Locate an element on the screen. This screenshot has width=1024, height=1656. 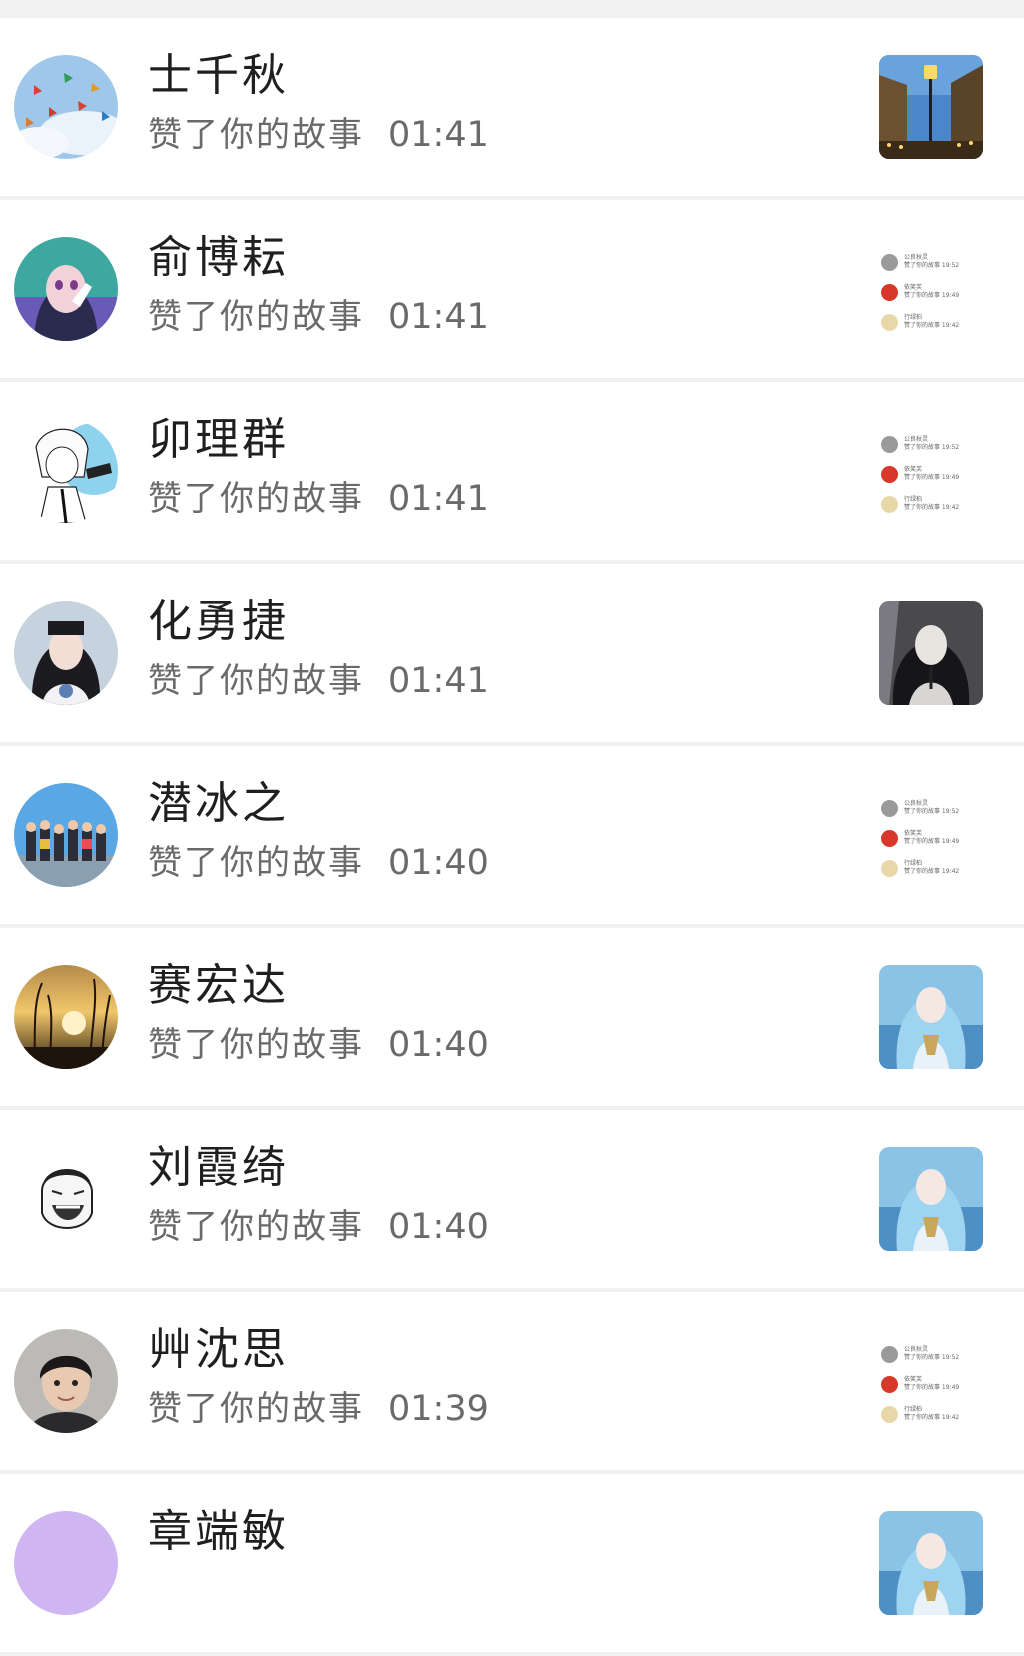
timestamp: 01:39 is located at coordinates (438, 1409).